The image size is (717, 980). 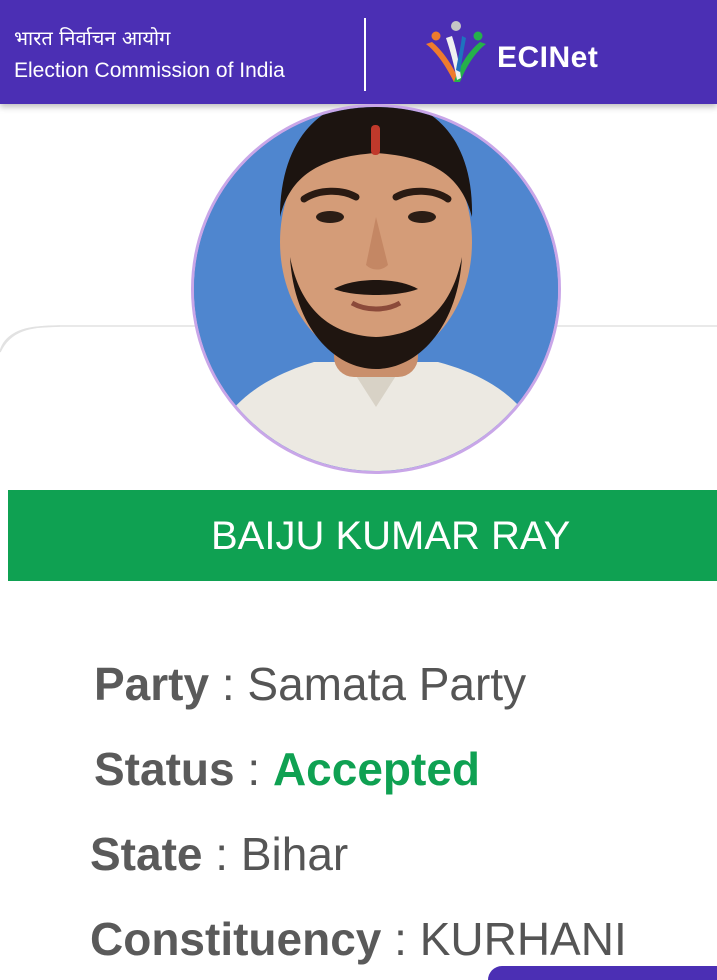 What do you see at coordinates (152, 684) in the screenshot?
I see `party-label: Party` at bounding box center [152, 684].